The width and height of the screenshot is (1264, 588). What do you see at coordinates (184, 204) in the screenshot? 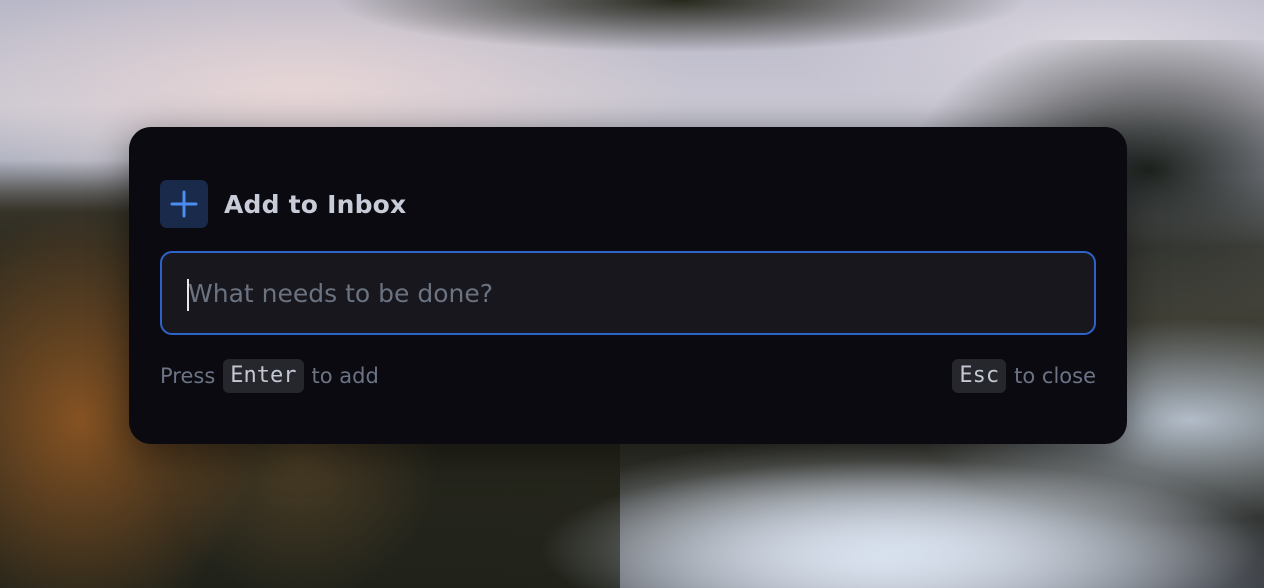
I see `plus-icon` at bounding box center [184, 204].